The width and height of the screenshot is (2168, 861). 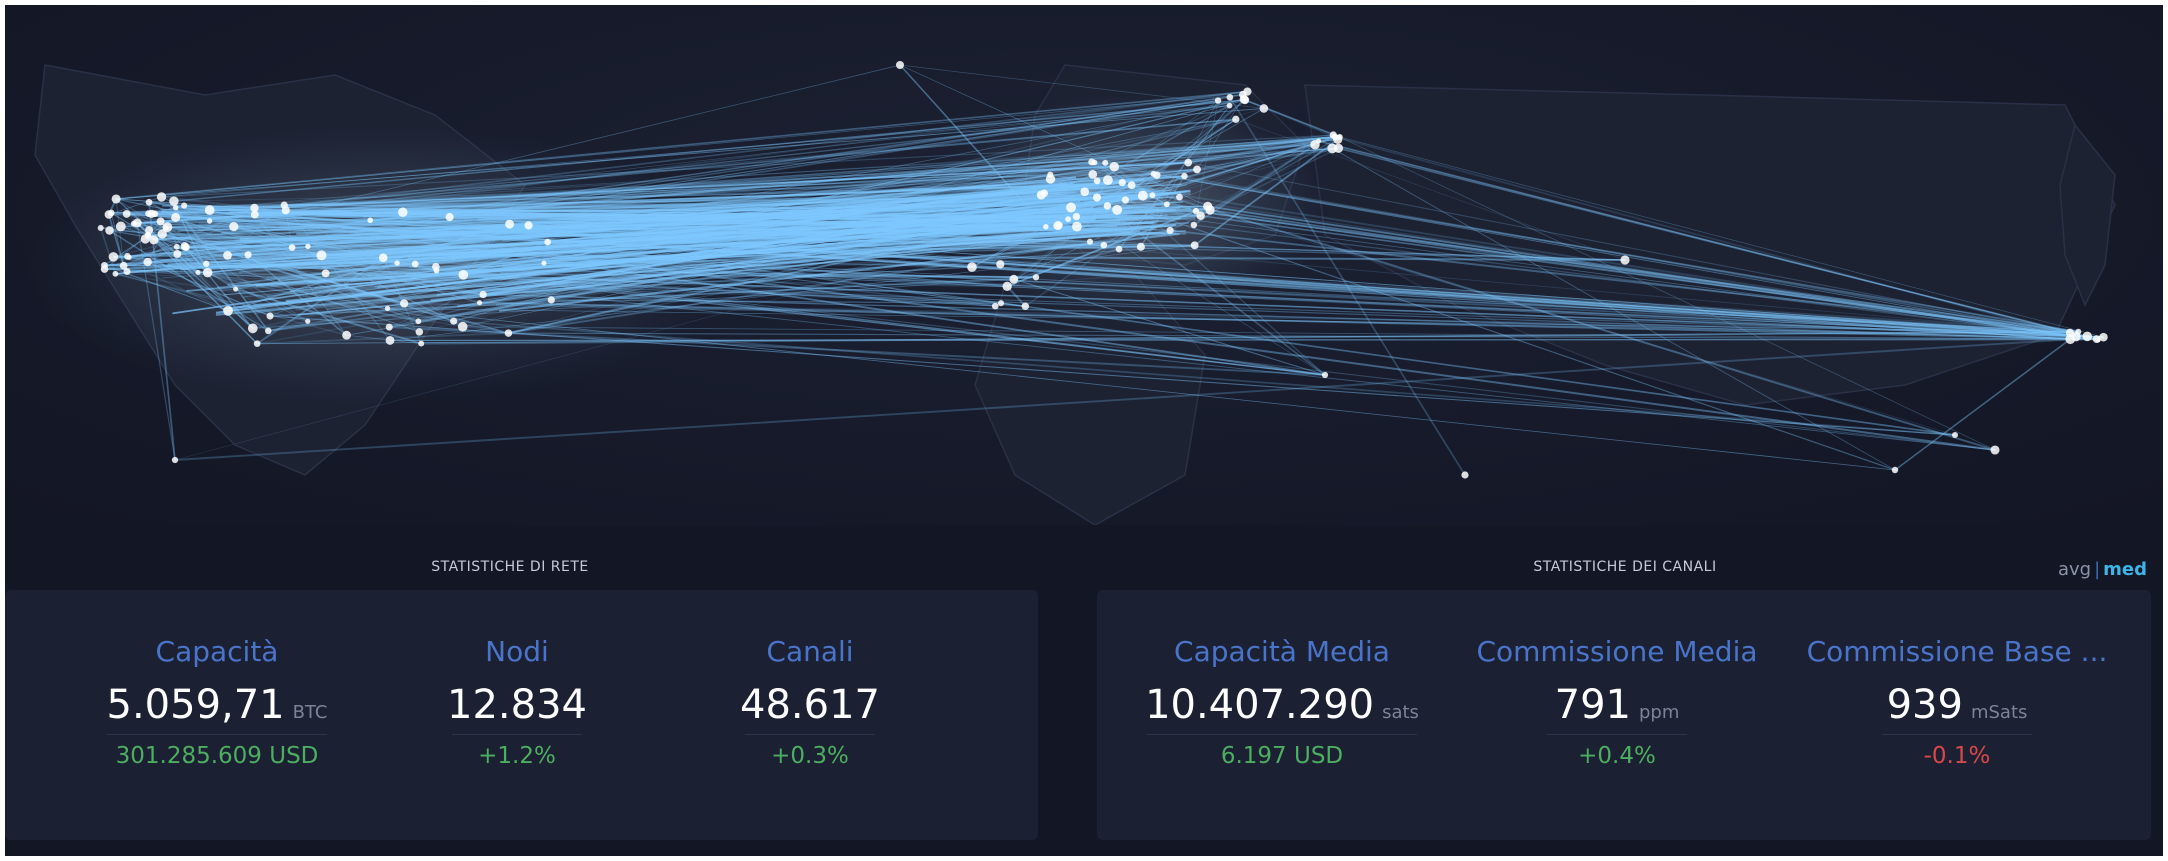 What do you see at coordinates (2125, 569) in the screenshot?
I see `toggle-med: med` at bounding box center [2125, 569].